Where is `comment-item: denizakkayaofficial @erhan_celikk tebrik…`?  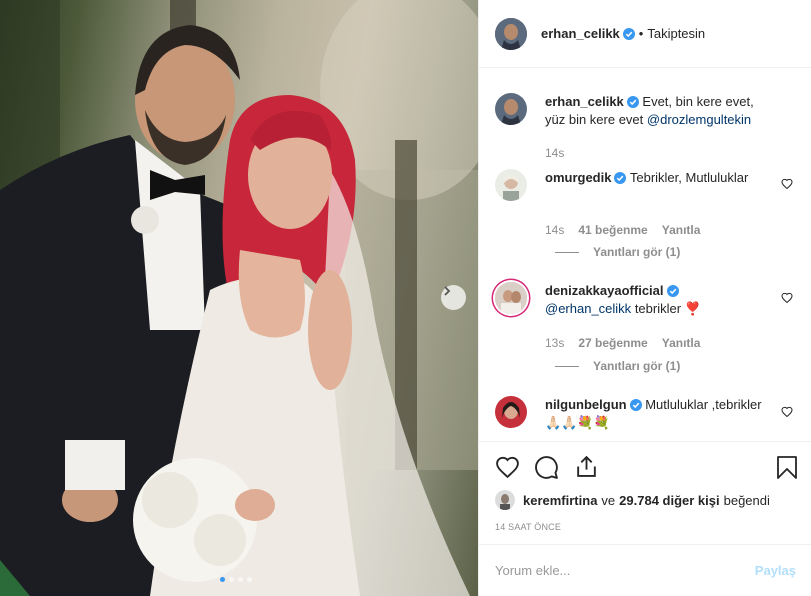
comment-item: denizakkayaofficial @erhan_celikk tebrik… is located at coordinates (645, 300).